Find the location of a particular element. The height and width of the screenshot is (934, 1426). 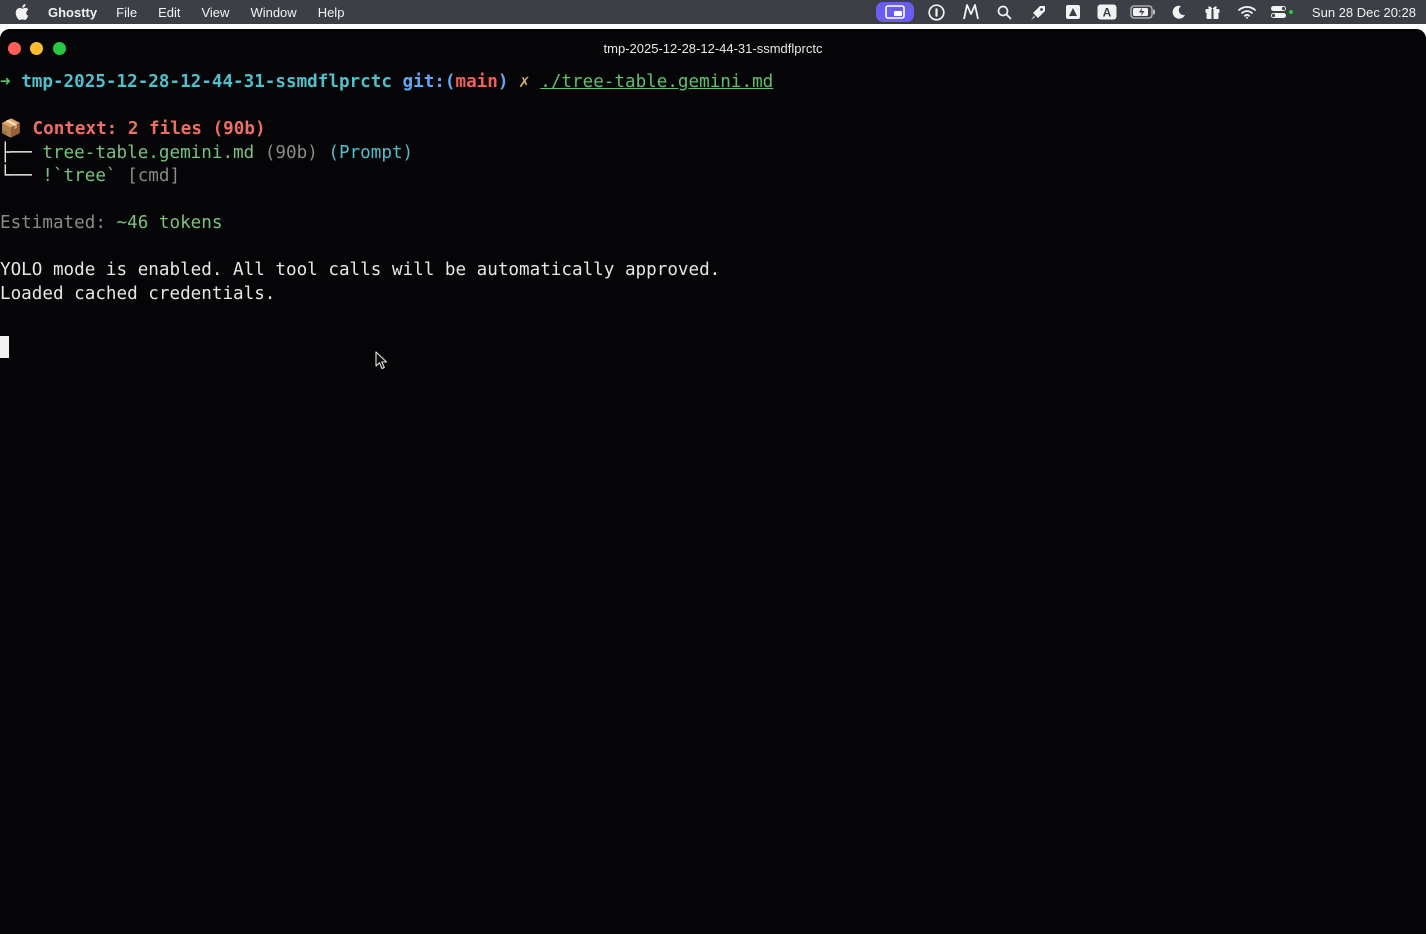

battery-icon is located at coordinates (1143, 12).